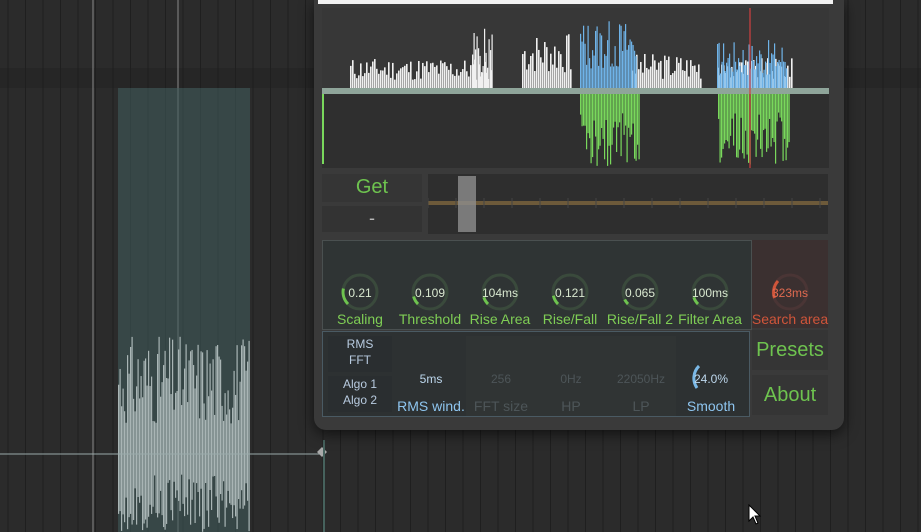 This screenshot has width=921, height=532. I want to click on analysis-knob-value: 5ms, so click(431, 379).